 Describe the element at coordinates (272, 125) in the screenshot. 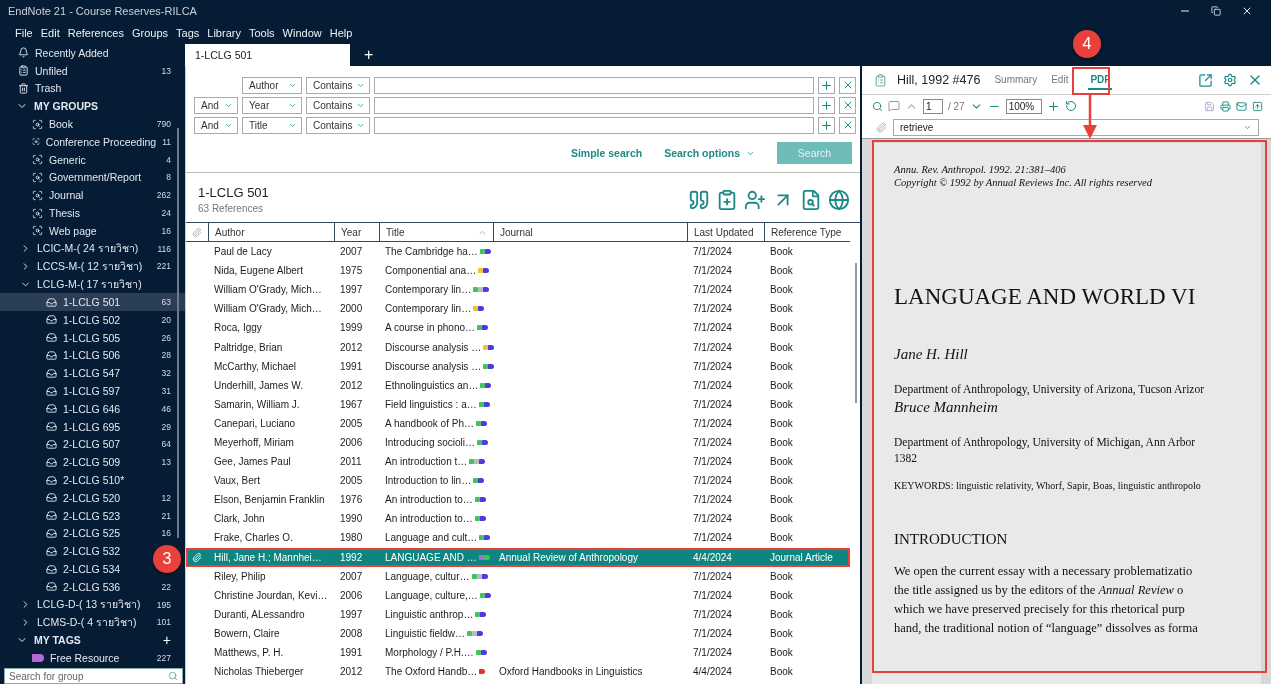

I see `field-dropdown: Title` at that location.